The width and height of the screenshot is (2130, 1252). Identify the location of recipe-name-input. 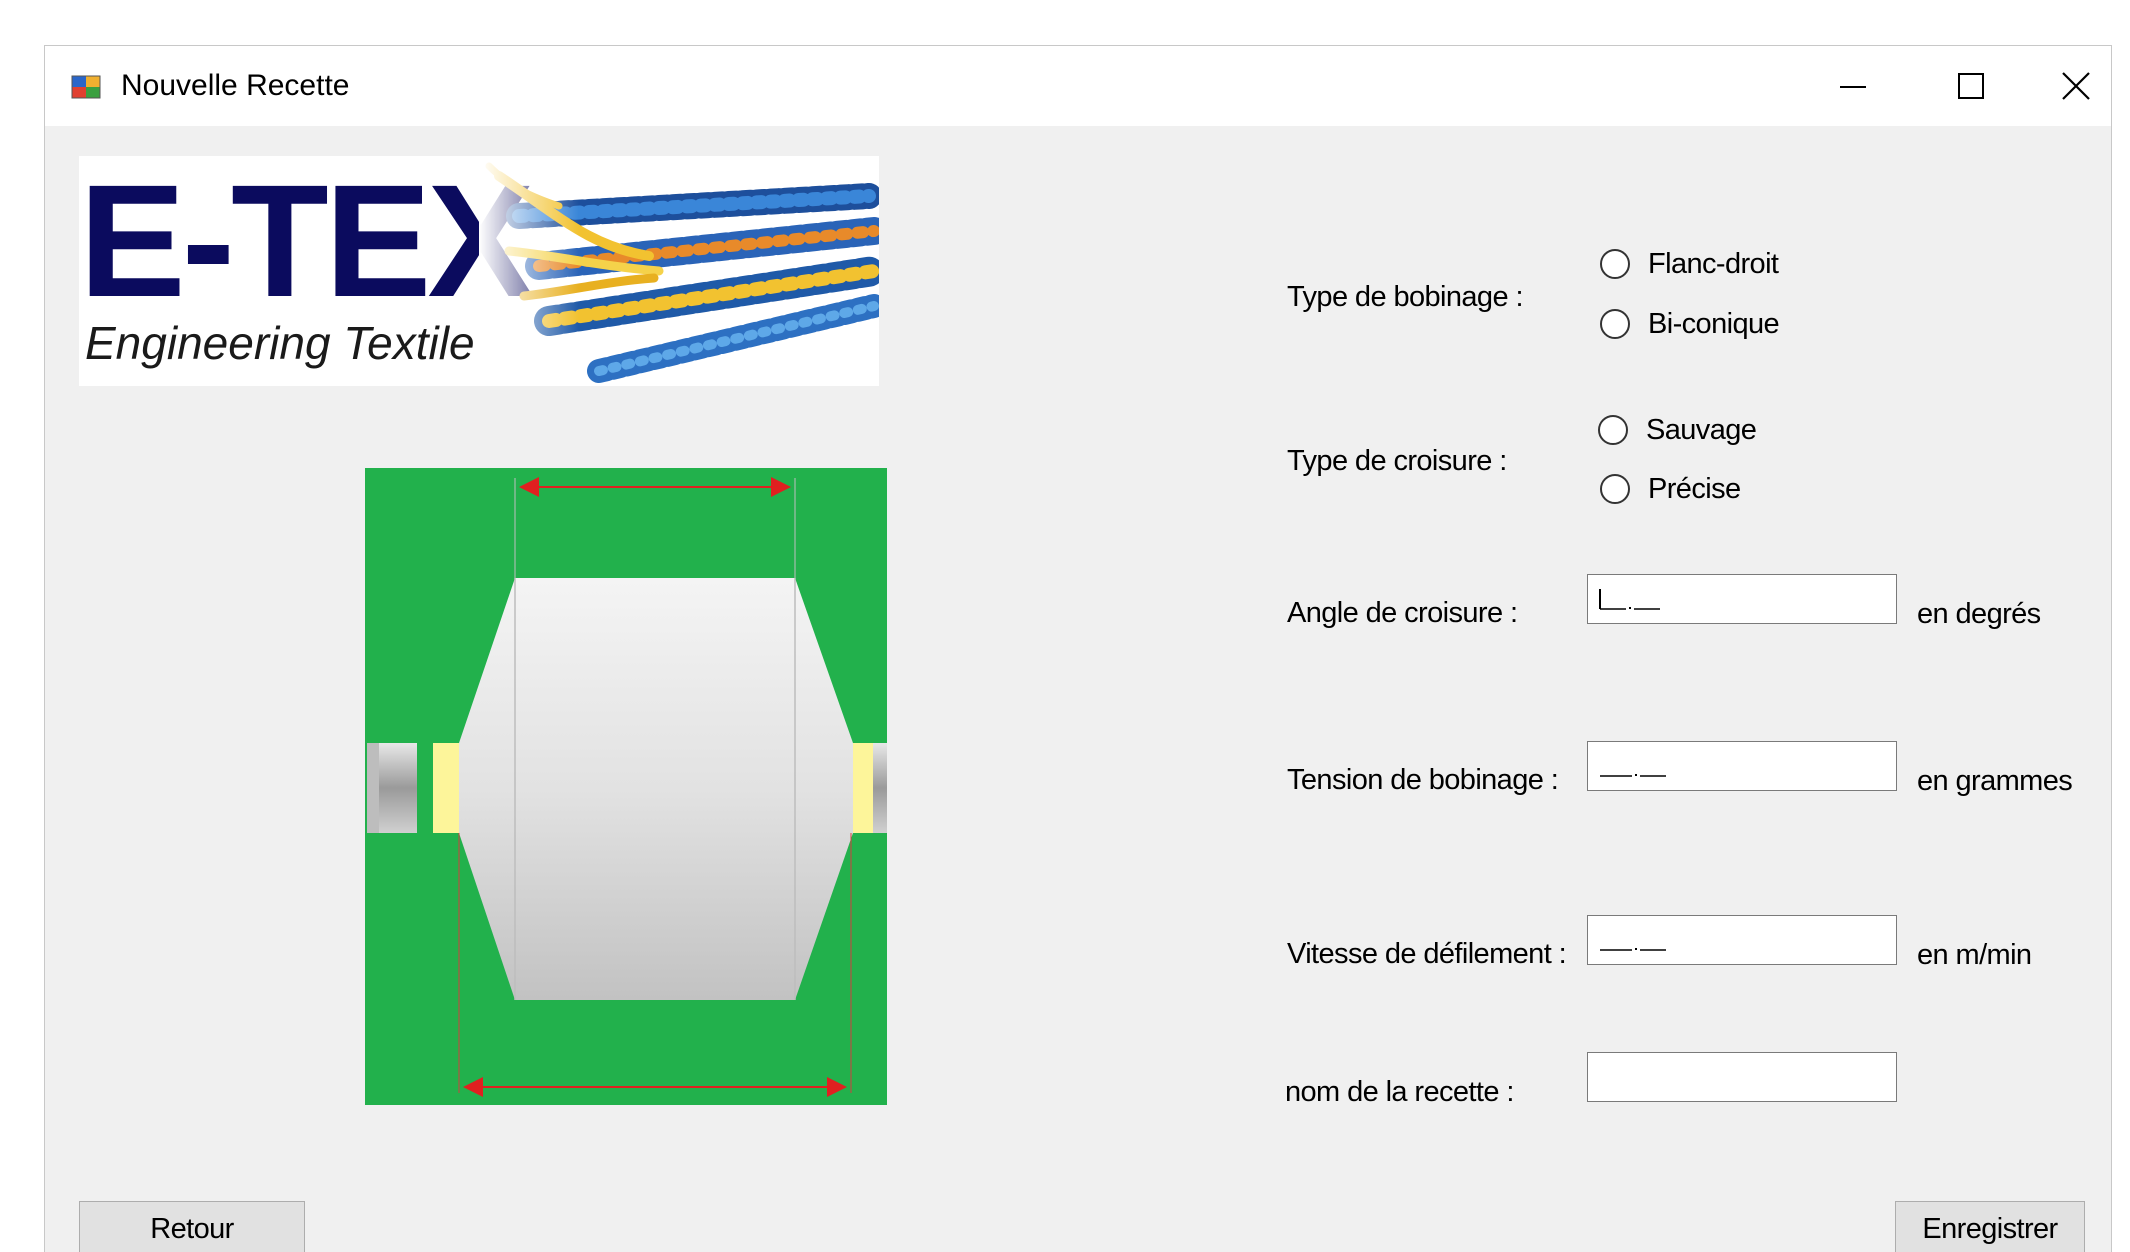
(1742, 1077).